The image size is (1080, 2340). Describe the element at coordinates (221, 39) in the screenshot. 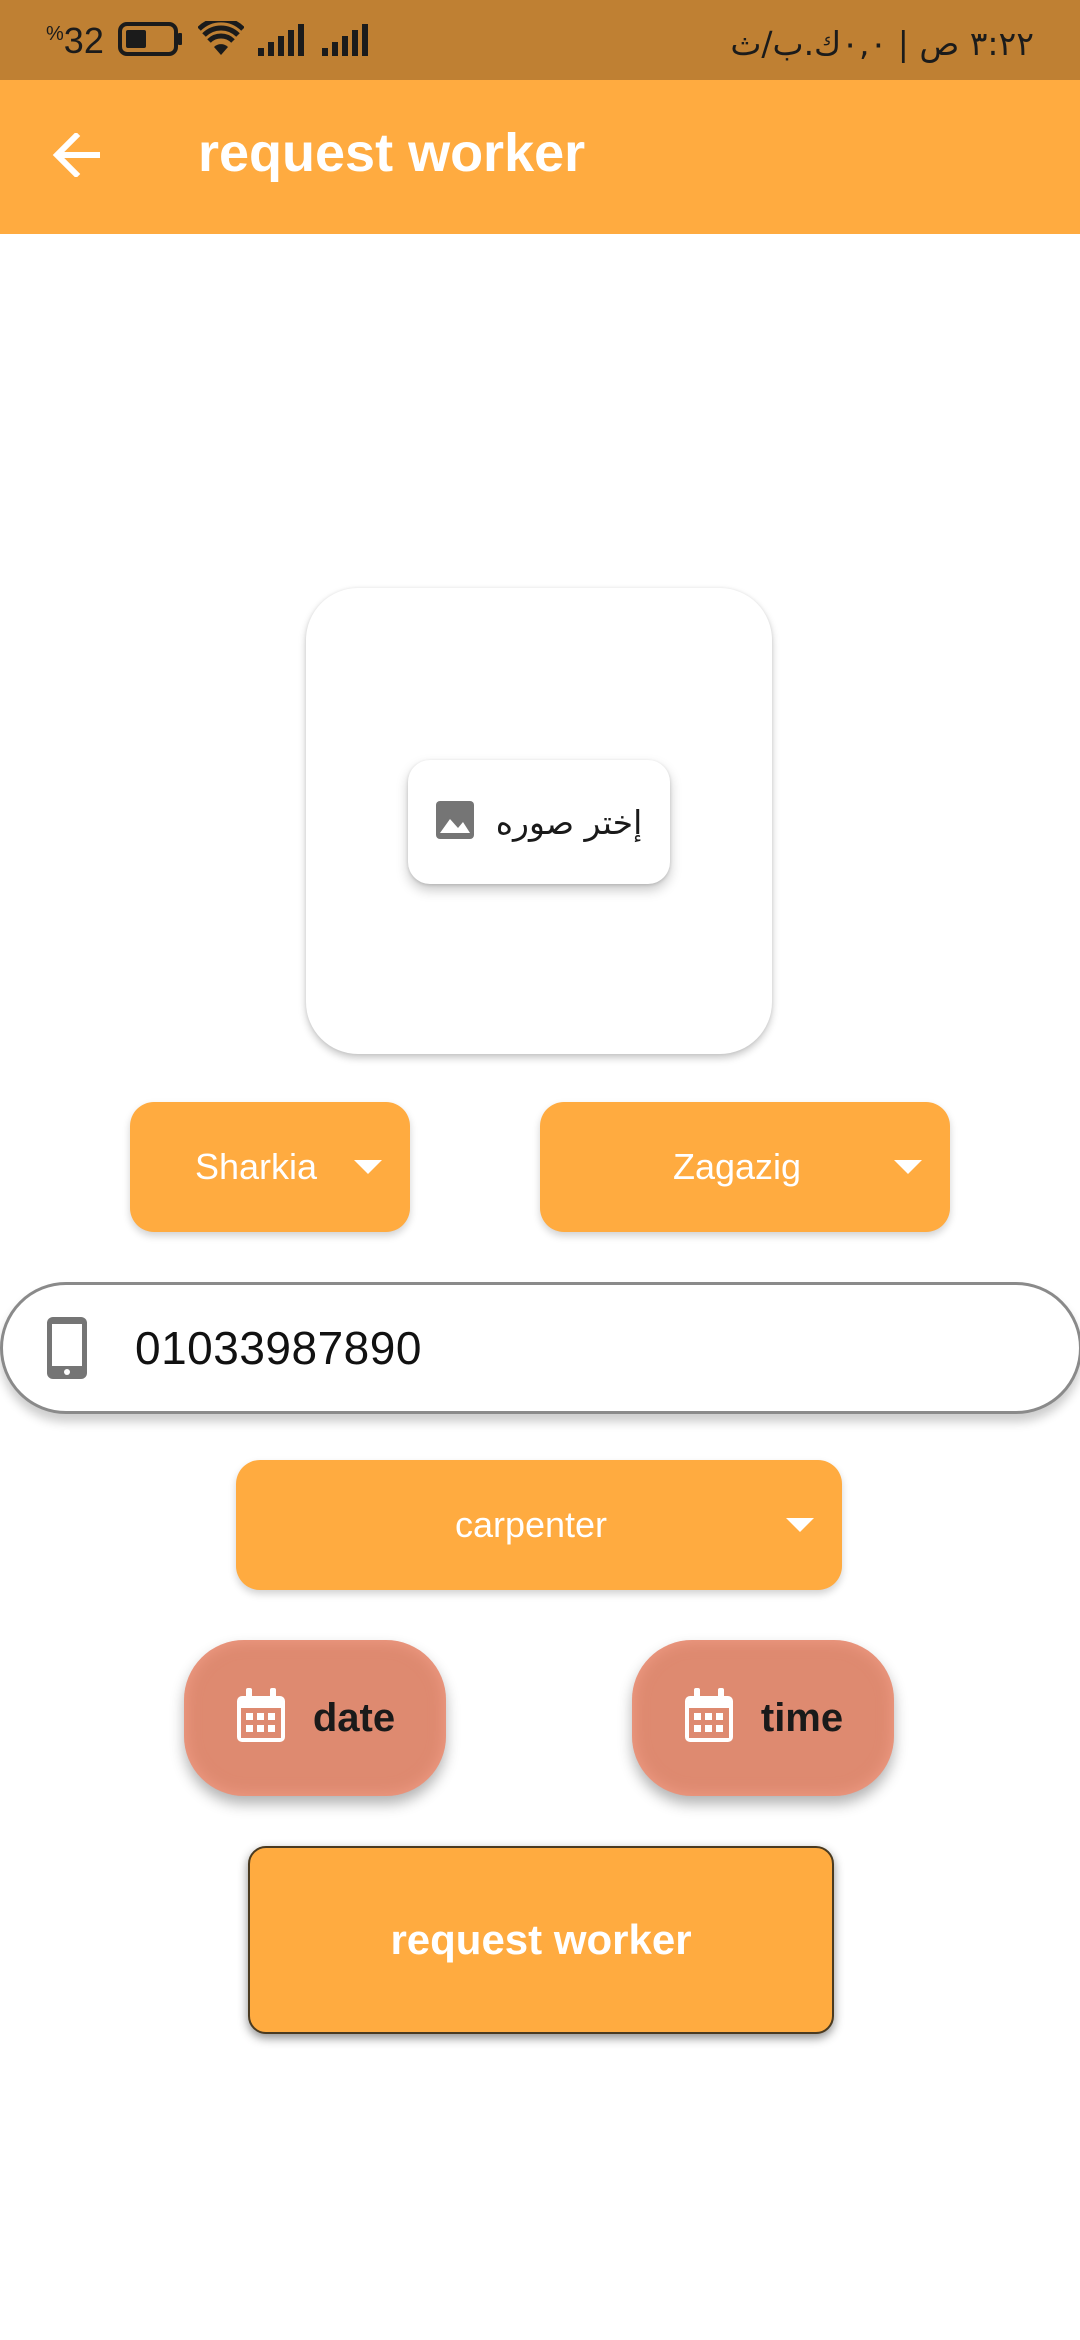

I see `wifi-icon` at that location.